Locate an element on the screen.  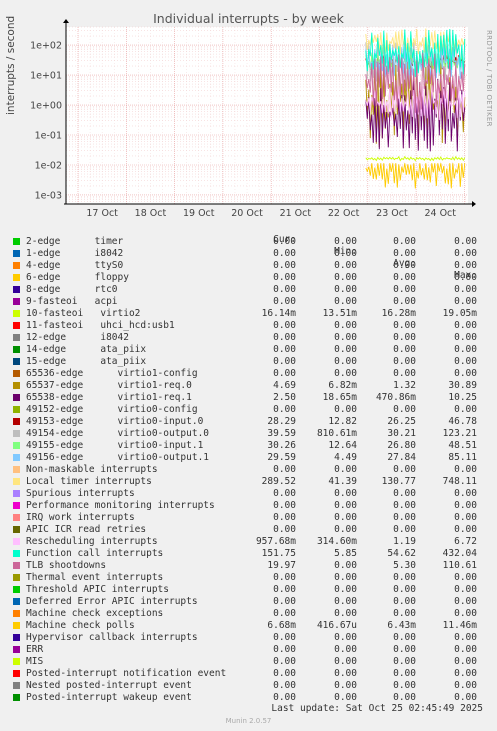
legend-row: APIC ICR read retries 0.00 0.00 0.00 0.00 is located at coordinates (248, 530).